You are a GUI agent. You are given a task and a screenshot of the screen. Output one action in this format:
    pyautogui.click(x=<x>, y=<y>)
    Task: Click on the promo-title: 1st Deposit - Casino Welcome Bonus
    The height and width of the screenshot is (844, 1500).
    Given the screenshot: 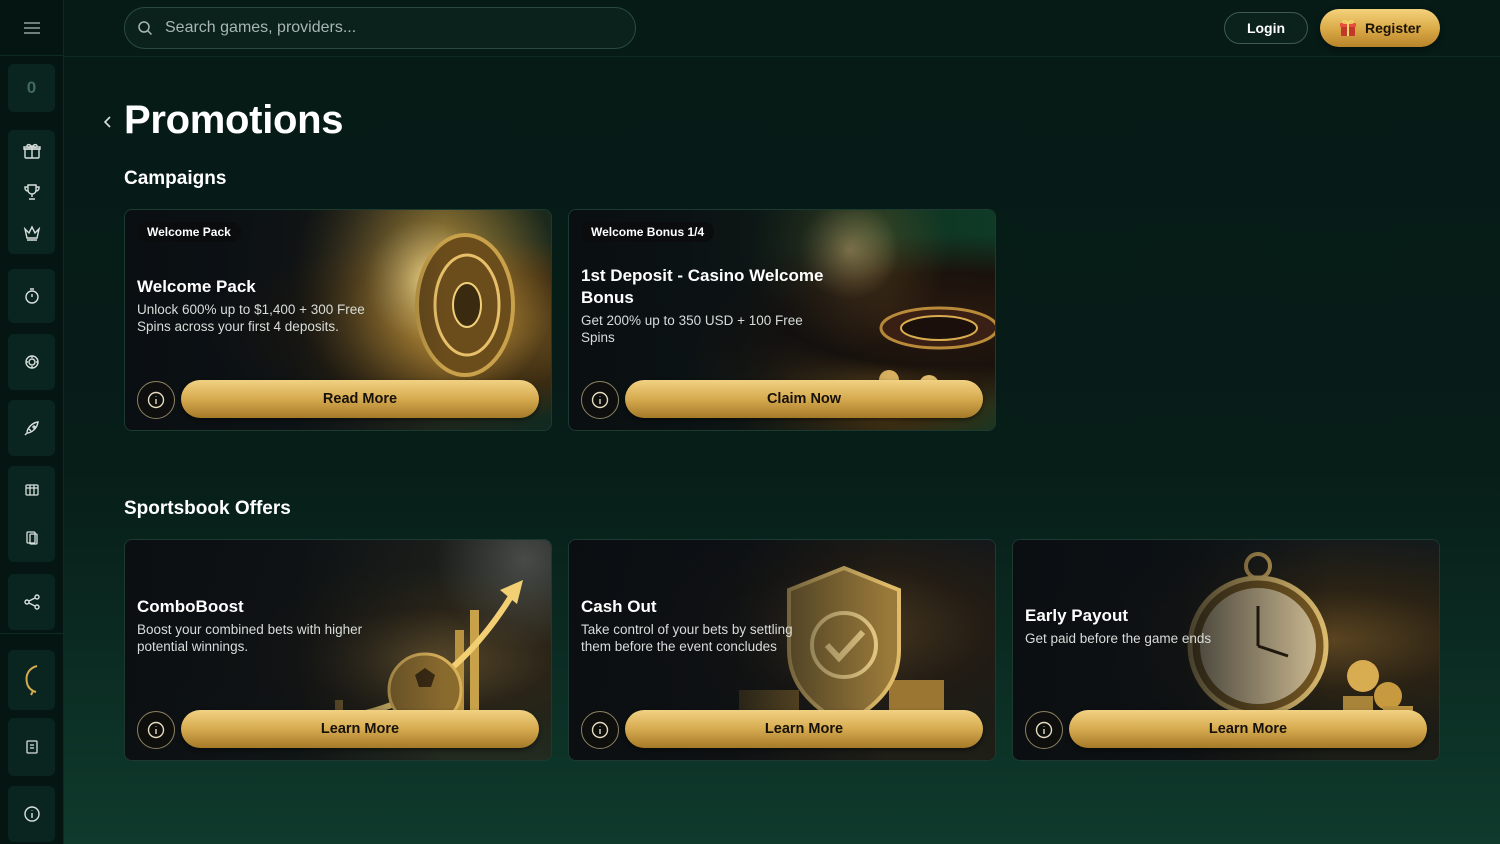 What is the action you would take?
    pyautogui.click(x=702, y=286)
    